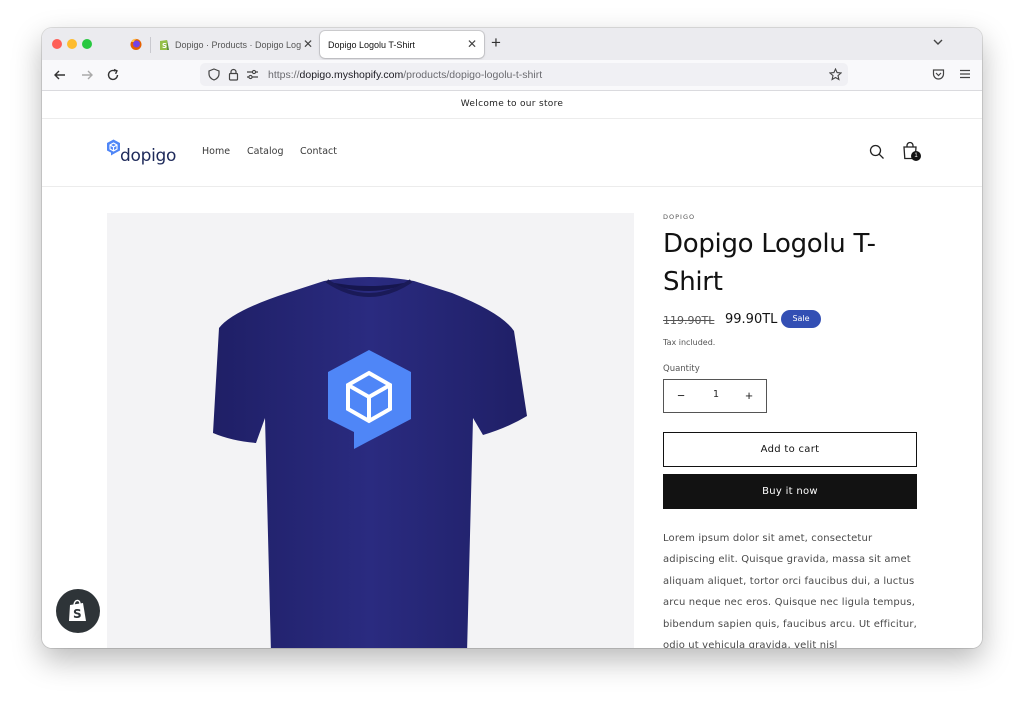 The width and height of the screenshot is (1024, 704). I want to click on new-tab-plus-icon: +, so click(496, 43).